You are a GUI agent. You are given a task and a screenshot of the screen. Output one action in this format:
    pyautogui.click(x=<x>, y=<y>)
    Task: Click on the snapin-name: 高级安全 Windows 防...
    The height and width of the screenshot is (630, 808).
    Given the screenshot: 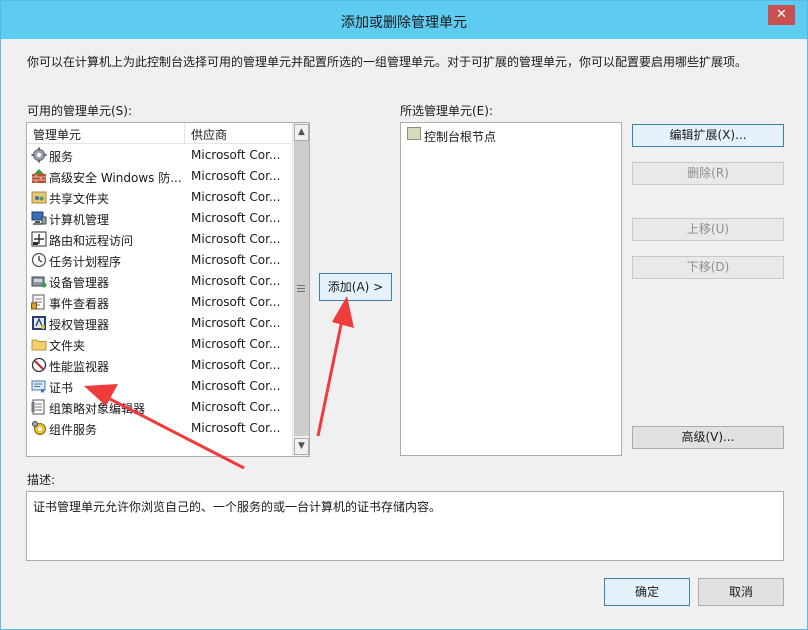 What is the action you would take?
    pyautogui.click(x=115, y=178)
    